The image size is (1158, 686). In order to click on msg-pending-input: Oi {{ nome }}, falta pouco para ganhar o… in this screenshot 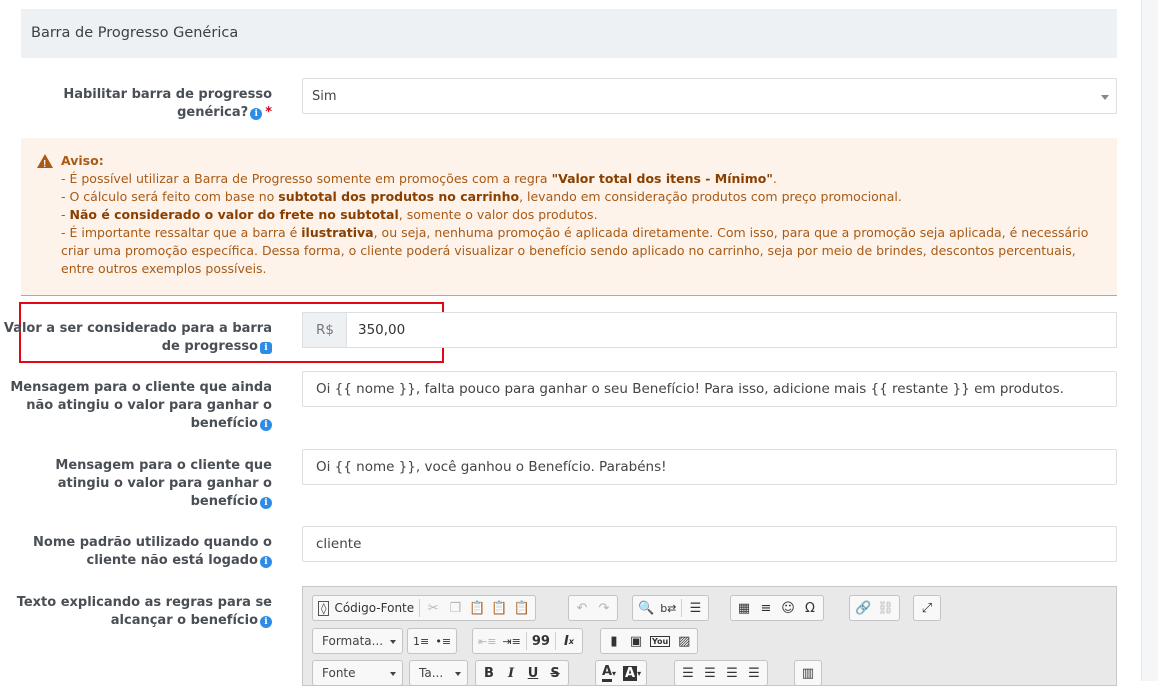, I will do `click(709, 389)`.